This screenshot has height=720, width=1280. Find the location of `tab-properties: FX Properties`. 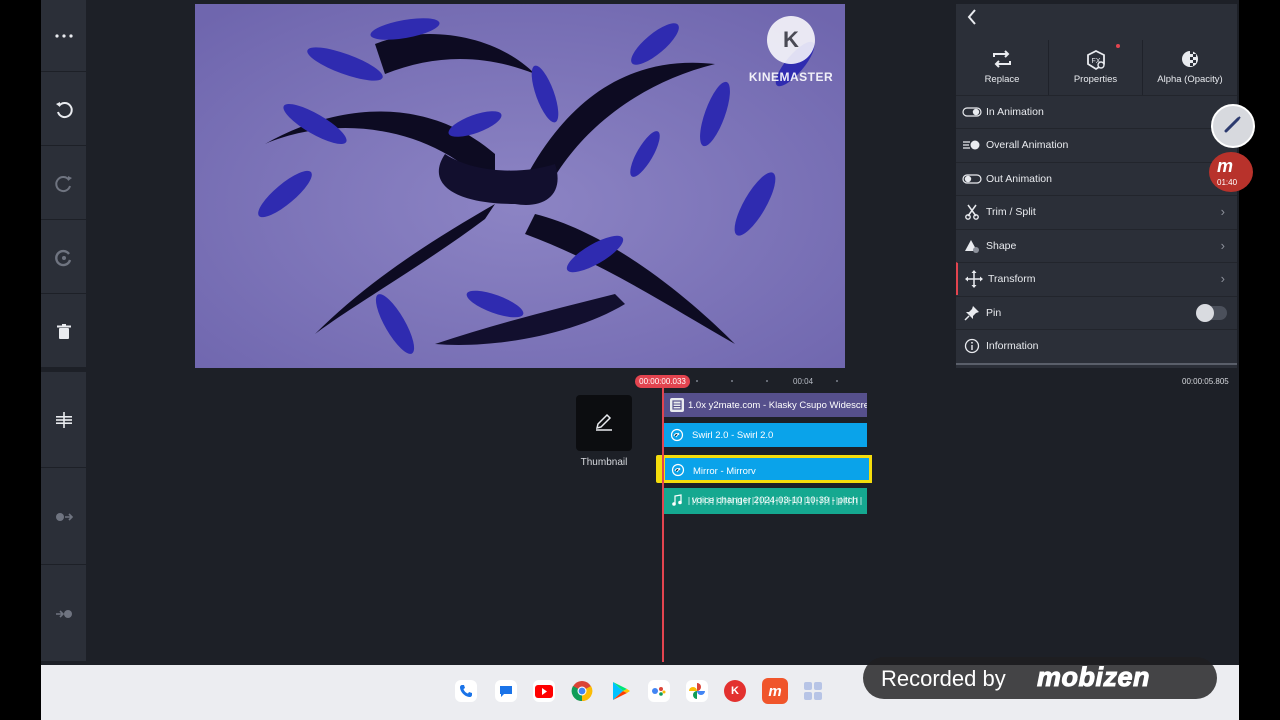

tab-properties: FX Properties is located at coordinates (1096, 68).